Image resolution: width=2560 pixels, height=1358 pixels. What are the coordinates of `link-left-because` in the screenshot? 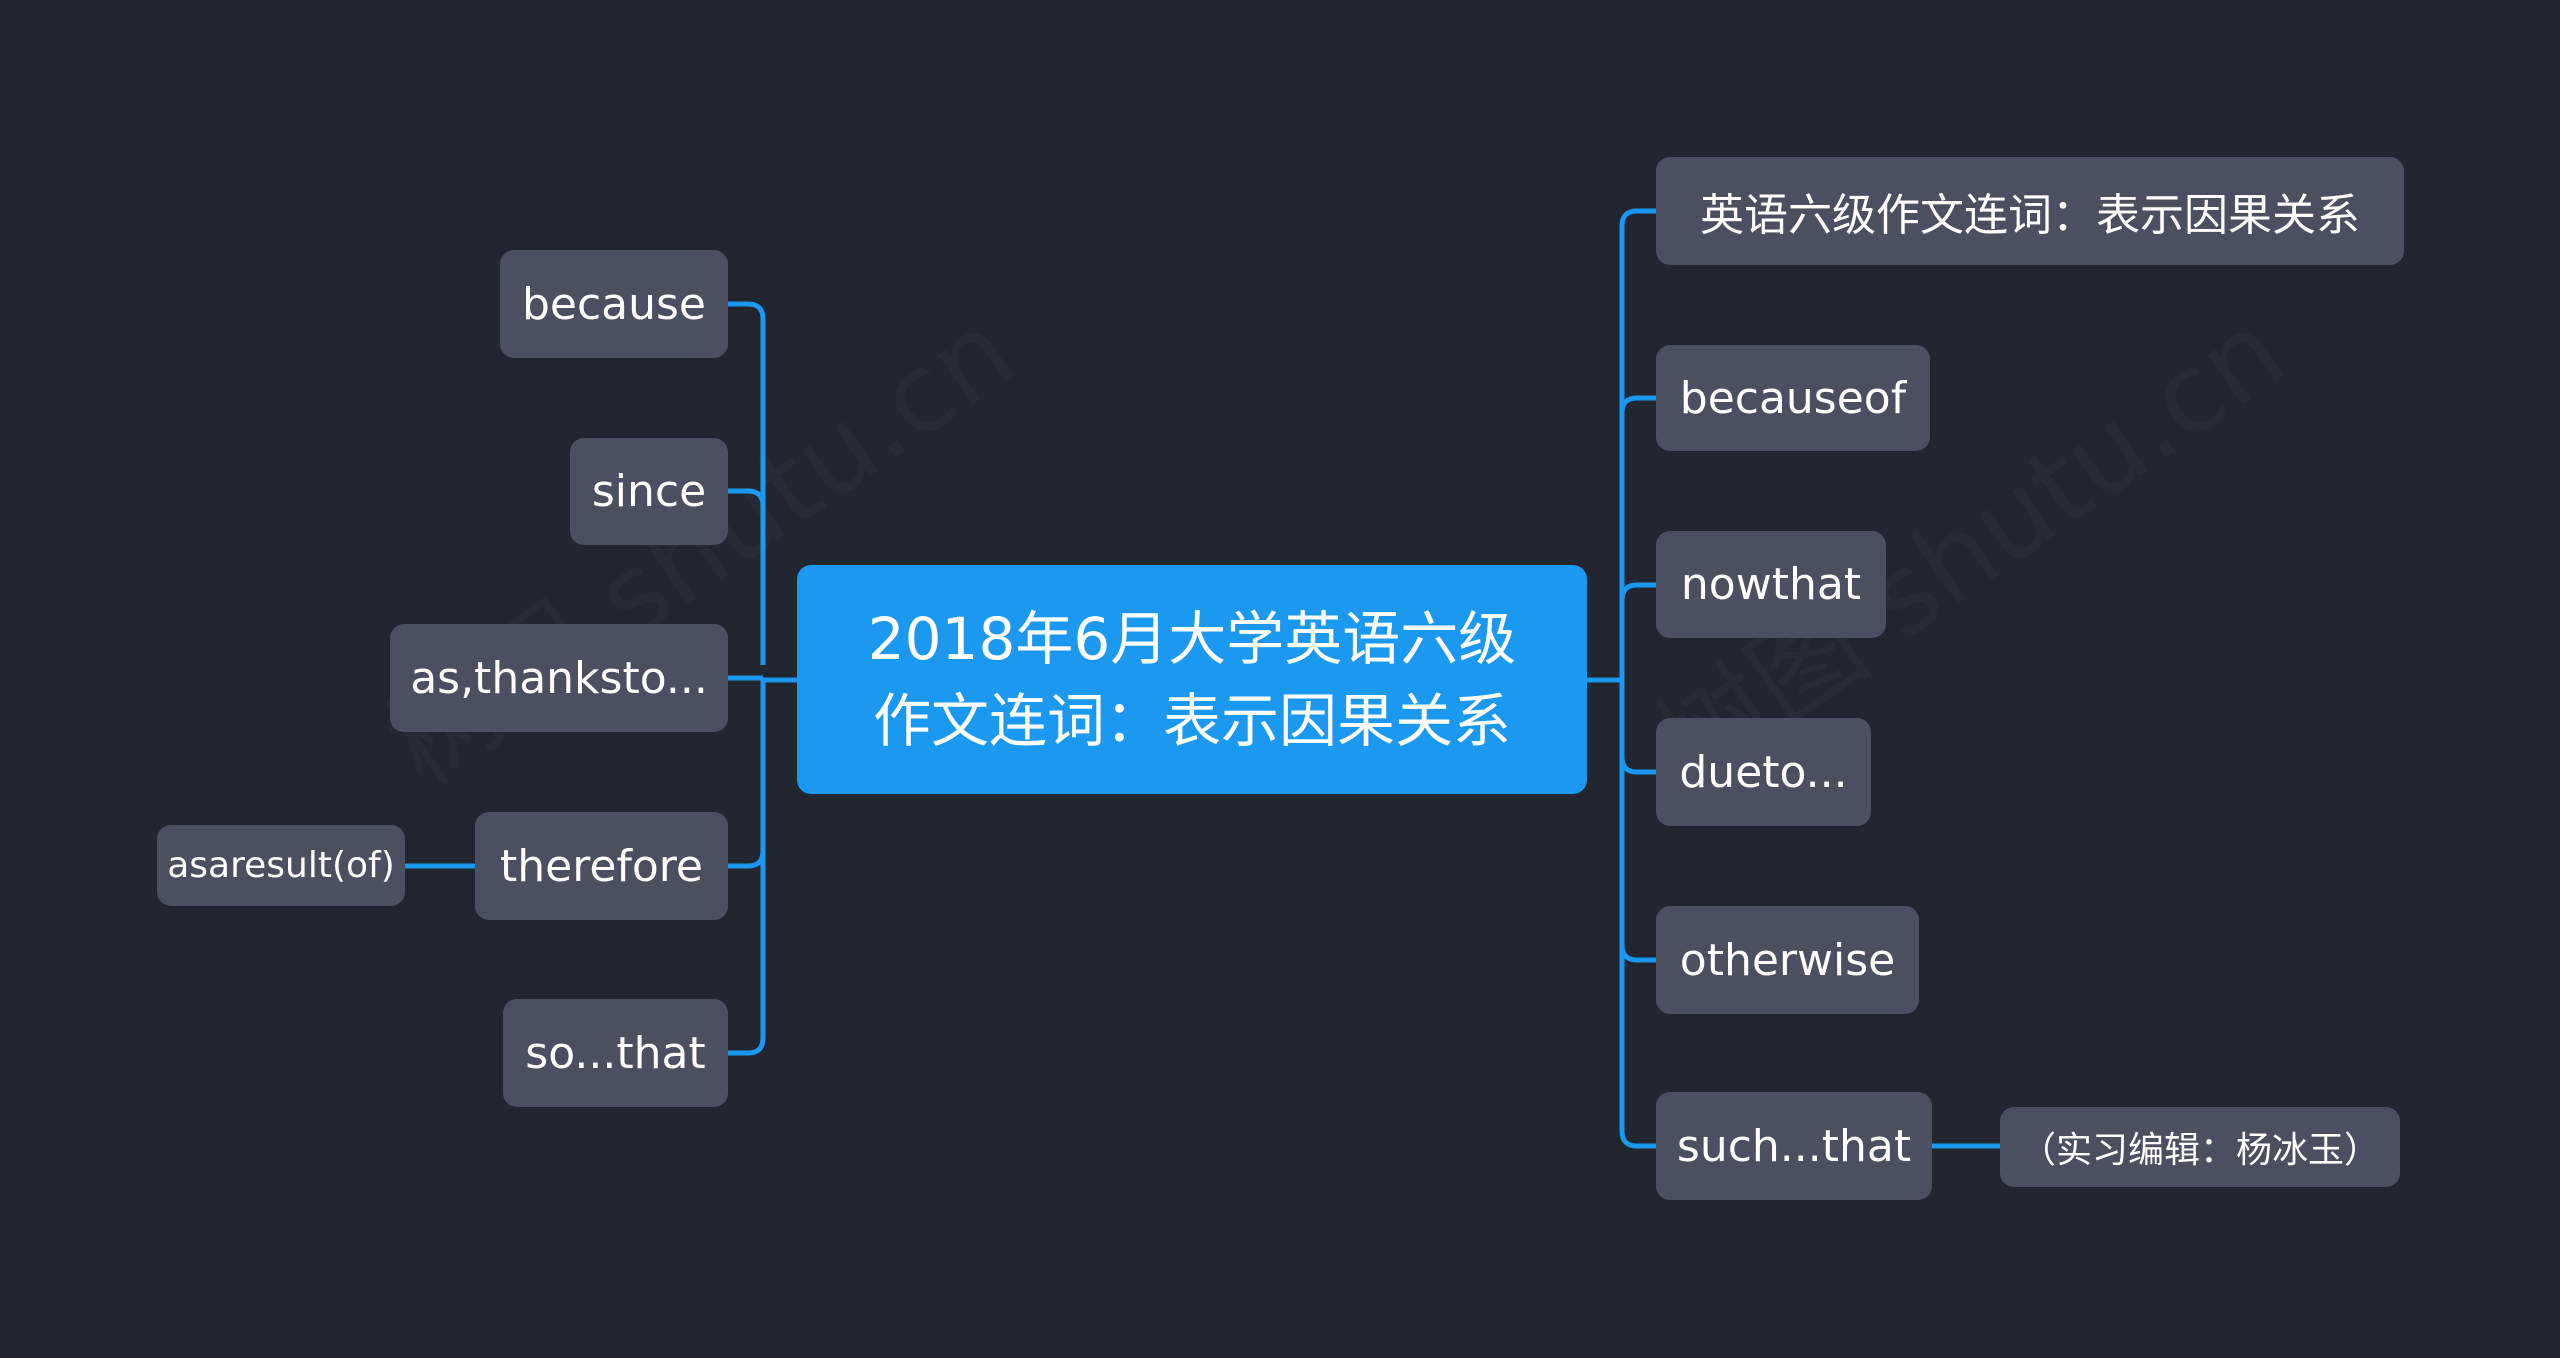 It's located at (747, 483).